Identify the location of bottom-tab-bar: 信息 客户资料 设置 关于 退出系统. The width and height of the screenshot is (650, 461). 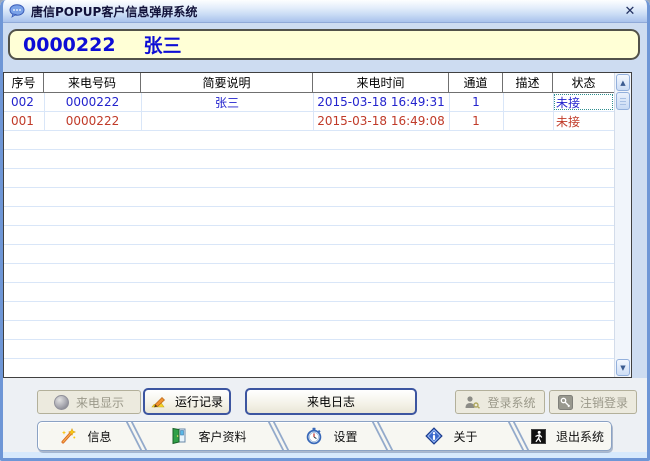
(324, 436).